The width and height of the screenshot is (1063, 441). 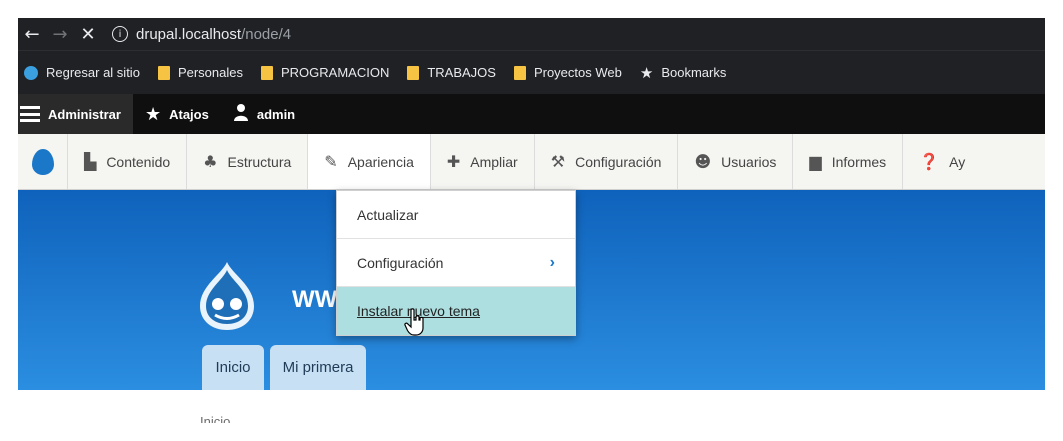 What do you see at coordinates (929, 161) in the screenshot?
I see `help-icon: ❓` at bounding box center [929, 161].